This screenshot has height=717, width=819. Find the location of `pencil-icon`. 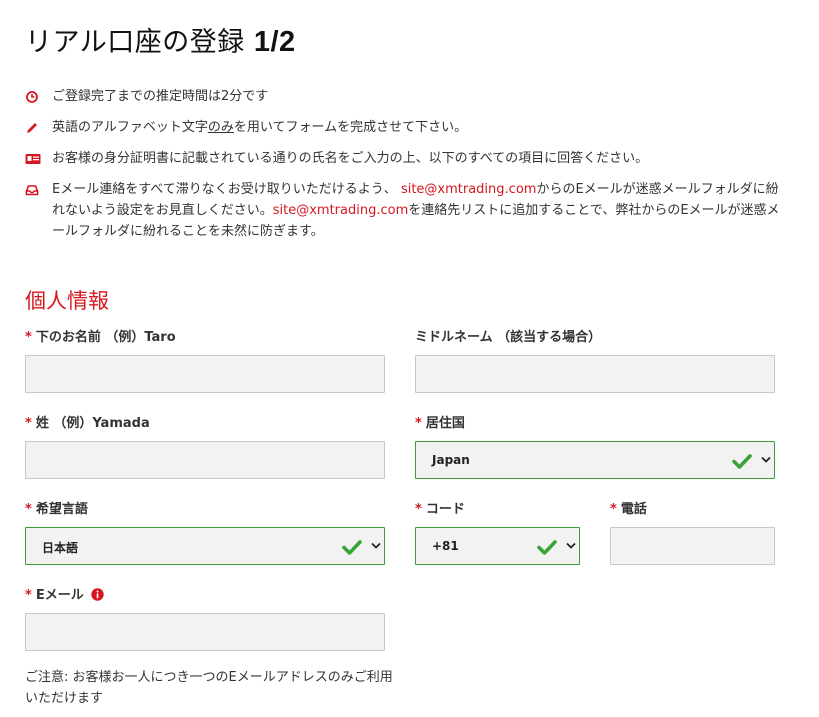

pencil-icon is located at coordinates (32, 128).